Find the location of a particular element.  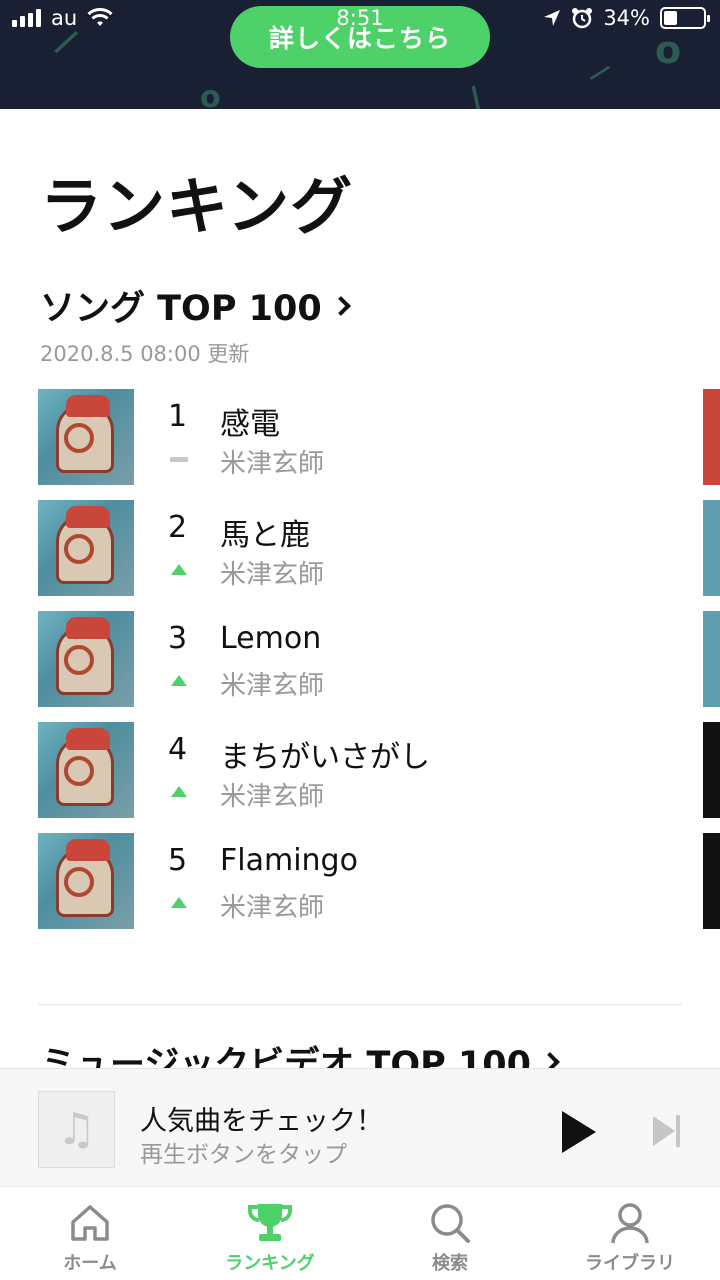

tab-label: ライブラリ is located at coordinates (630, 1263).